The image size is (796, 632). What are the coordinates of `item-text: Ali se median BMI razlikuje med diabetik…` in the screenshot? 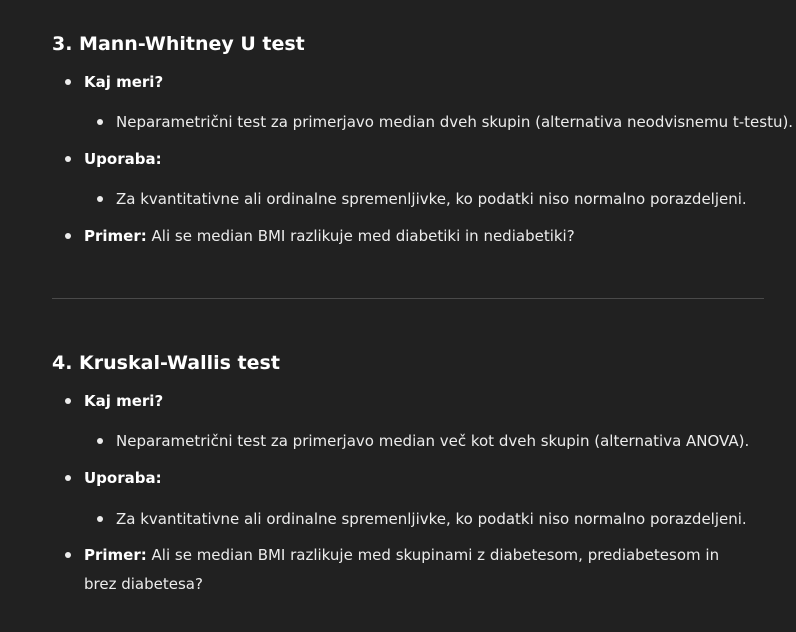 It's located at (363, 236).